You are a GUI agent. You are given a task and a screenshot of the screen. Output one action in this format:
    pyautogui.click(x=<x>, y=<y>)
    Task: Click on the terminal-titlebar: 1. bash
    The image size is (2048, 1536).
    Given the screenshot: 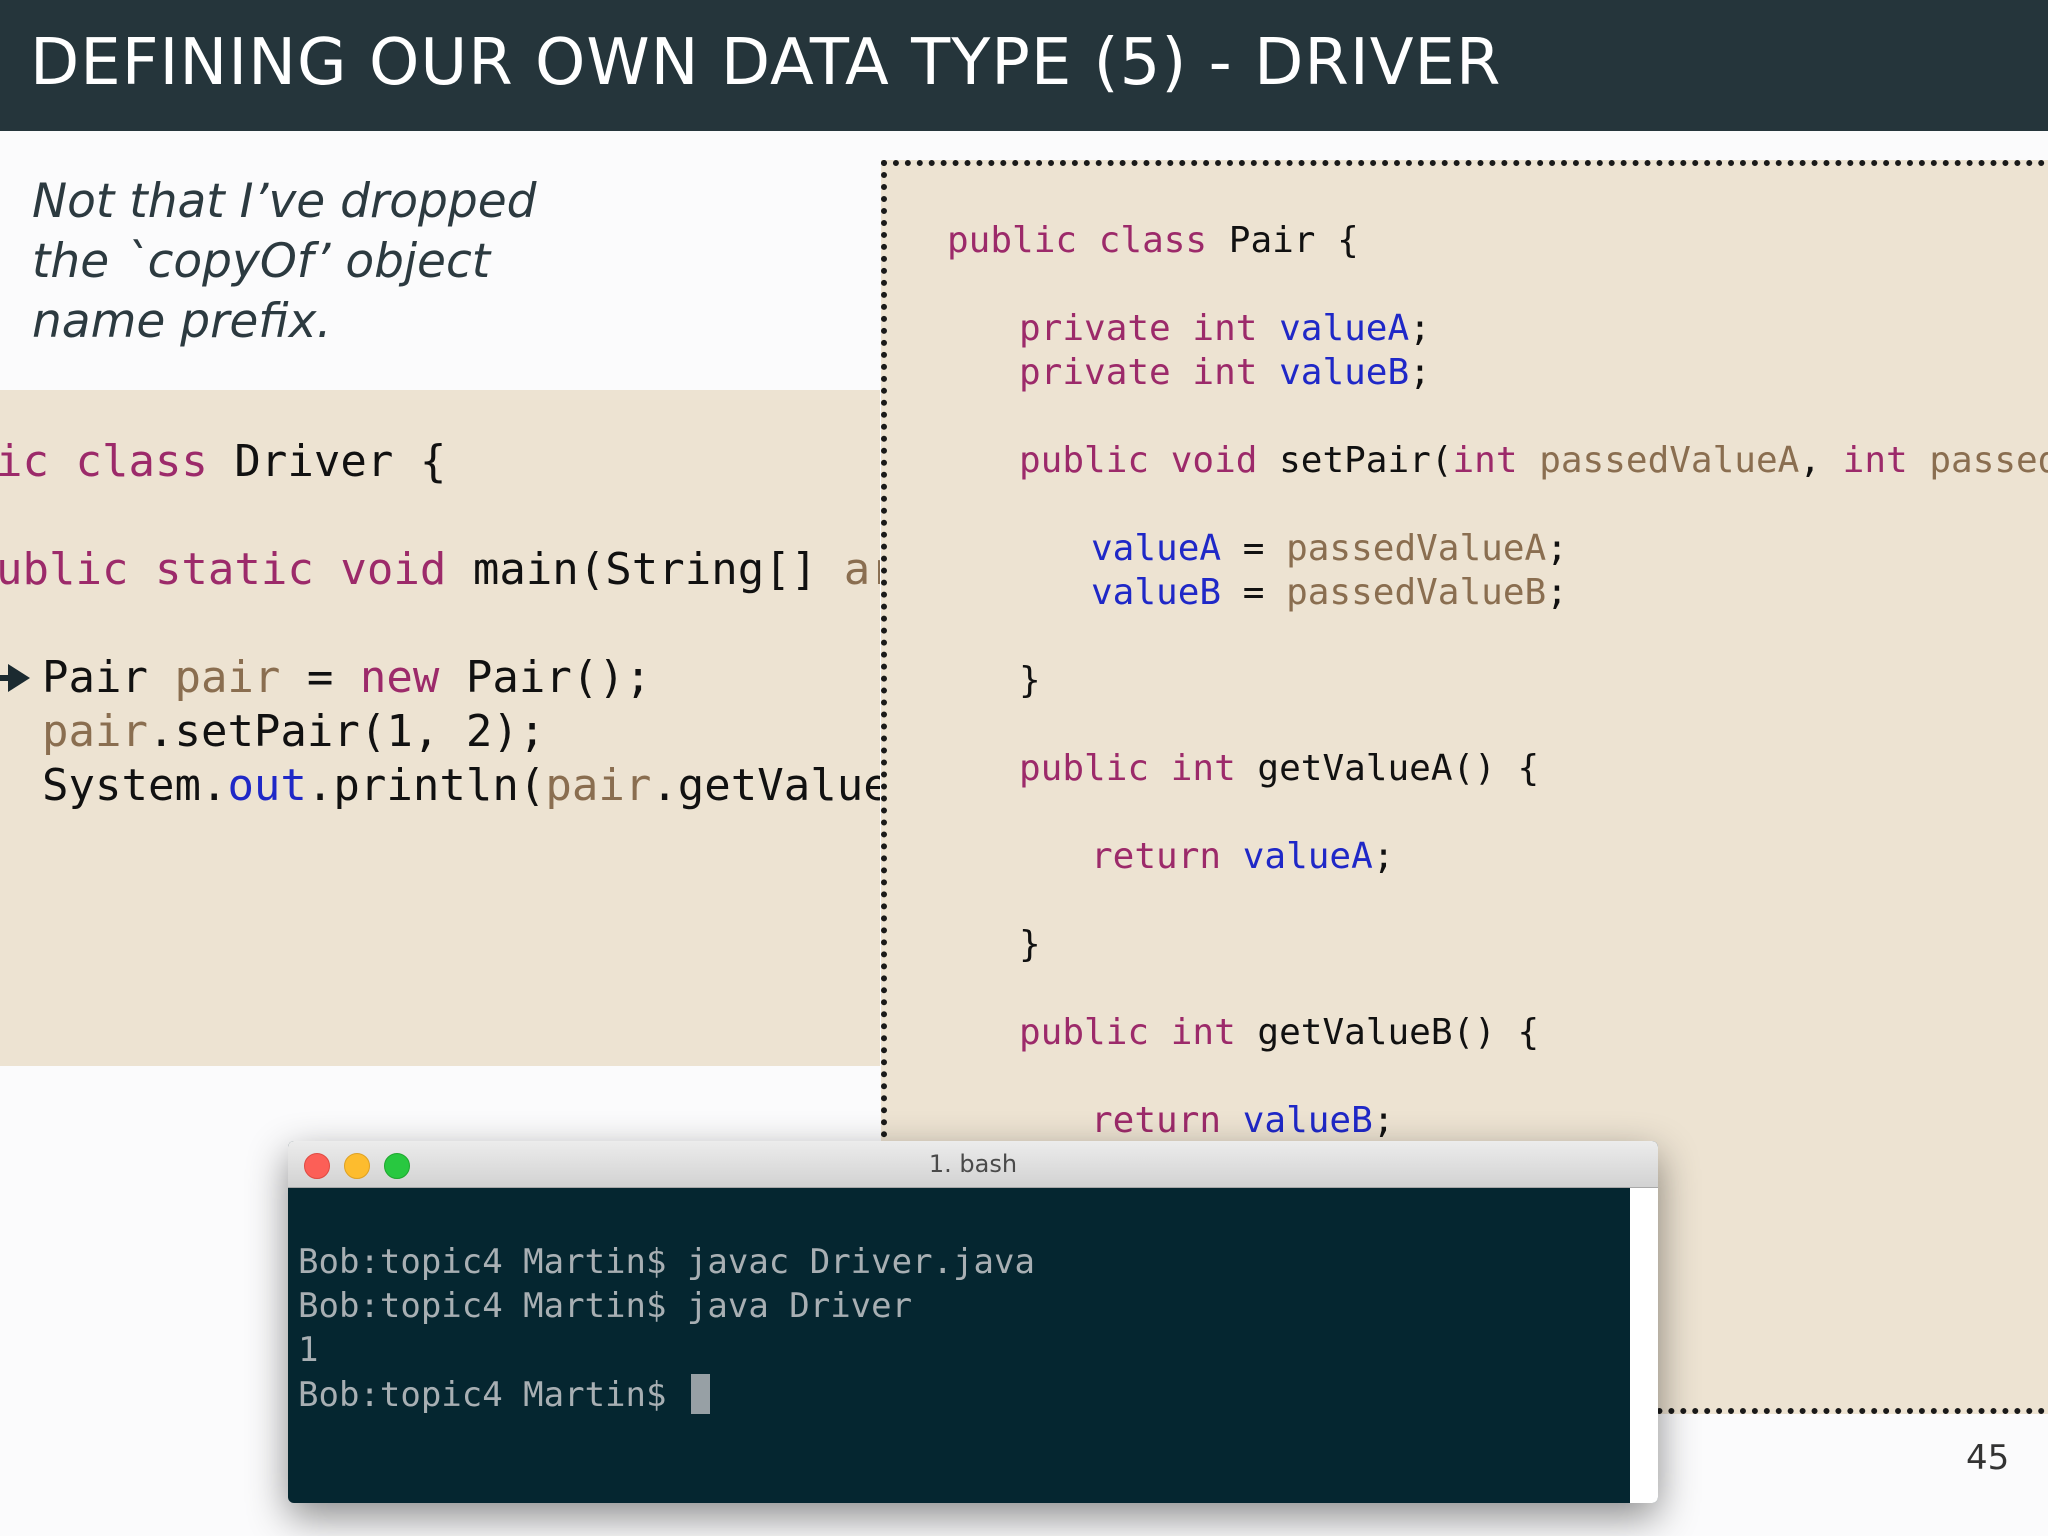 What is the action you would take?
    pyautogui.click(x=973, y=1164)
    